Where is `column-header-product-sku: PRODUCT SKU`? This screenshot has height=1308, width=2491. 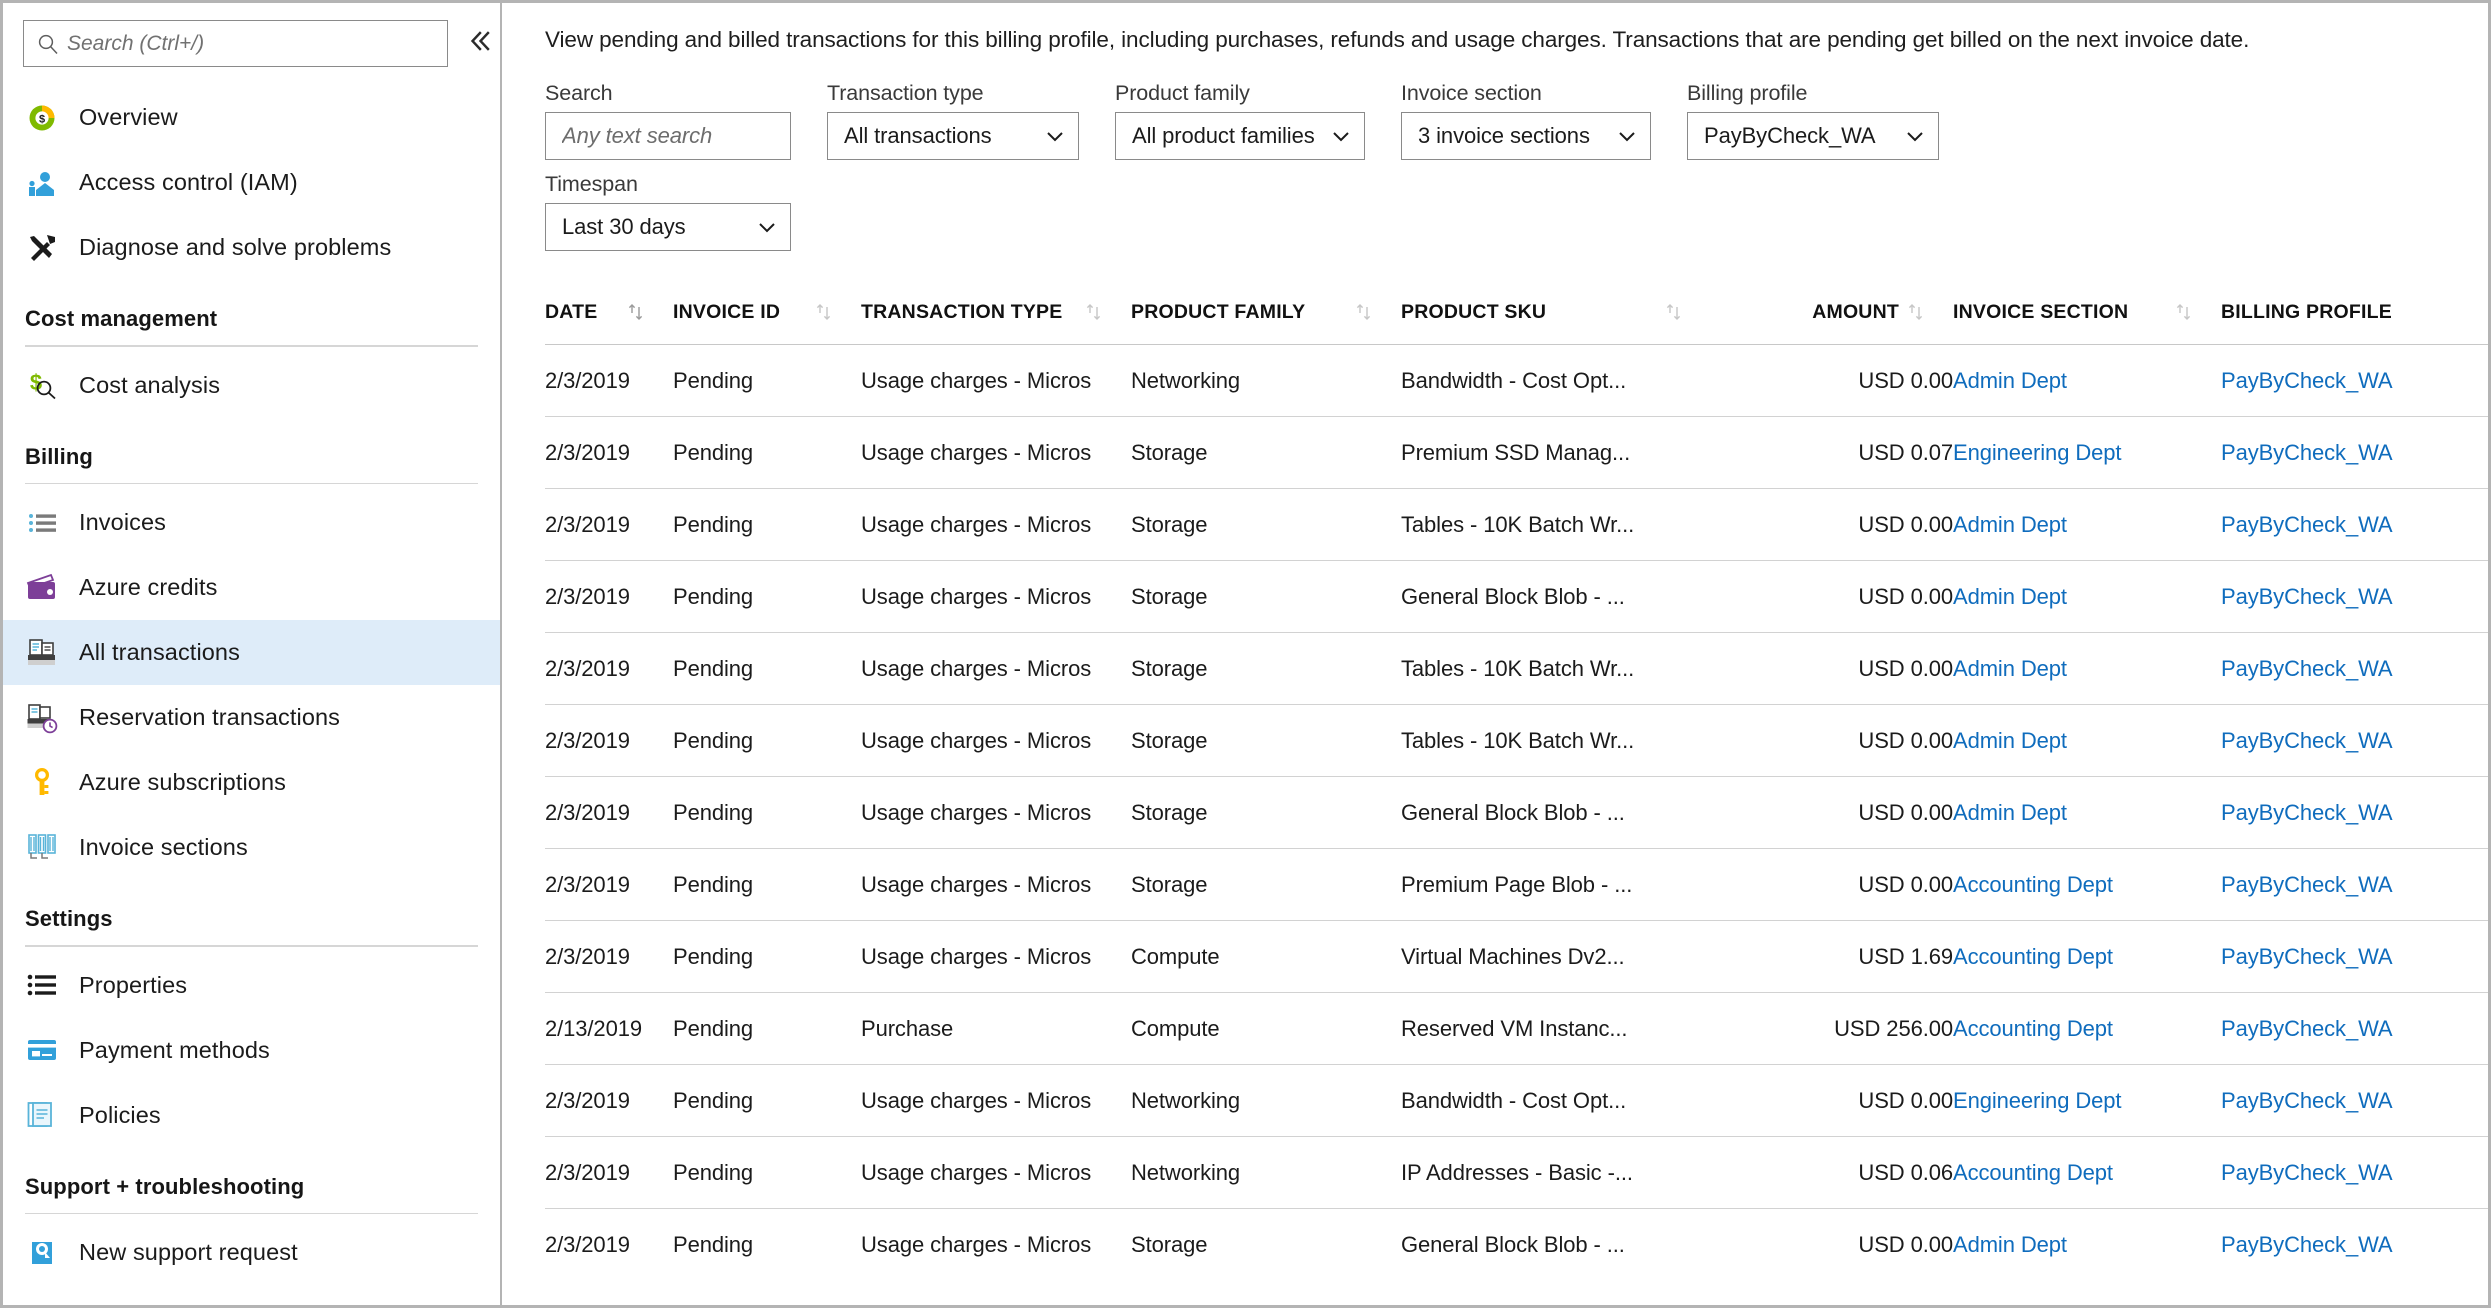
column-header-product-sku: PRODUCT SKU is located at coordinates (1556, 323).